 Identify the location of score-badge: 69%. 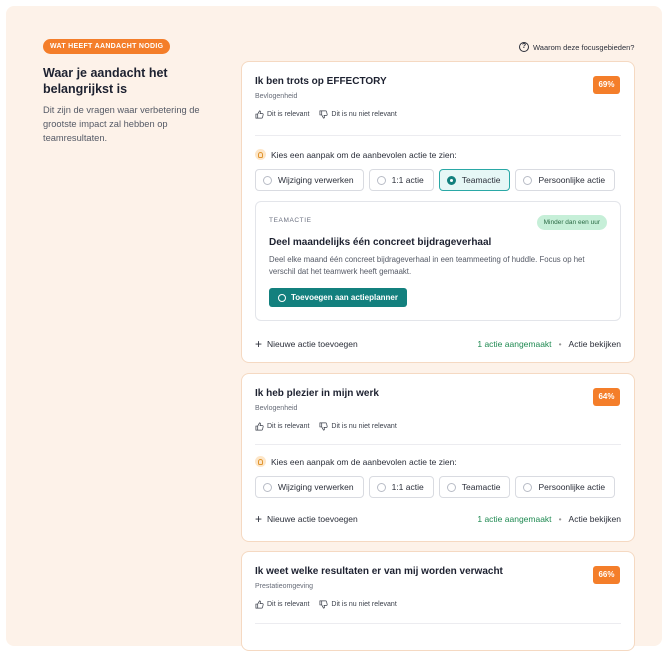
(606, 85).